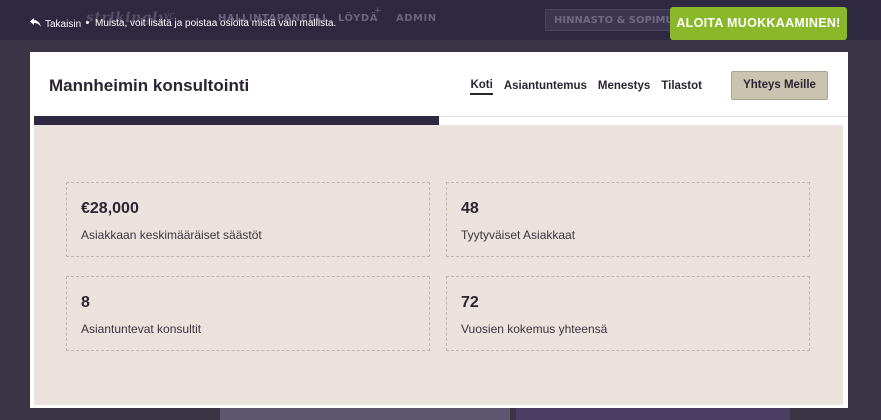 The width and height of the screenshot is (881, 420). Describe the element at coordinates (85, 302) in the screenshot. I see `stat-value: 8` at that location.